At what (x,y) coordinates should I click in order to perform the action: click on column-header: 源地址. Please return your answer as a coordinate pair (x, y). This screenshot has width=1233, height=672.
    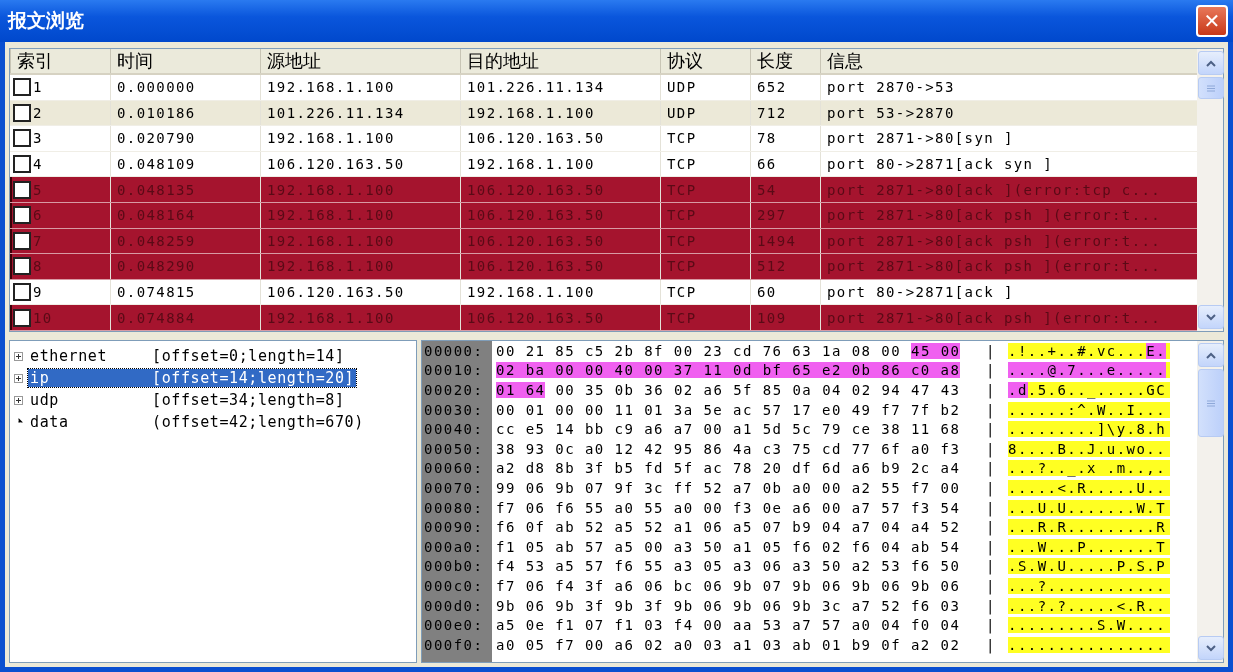
    Looking at the image, I should click on (360, 61).